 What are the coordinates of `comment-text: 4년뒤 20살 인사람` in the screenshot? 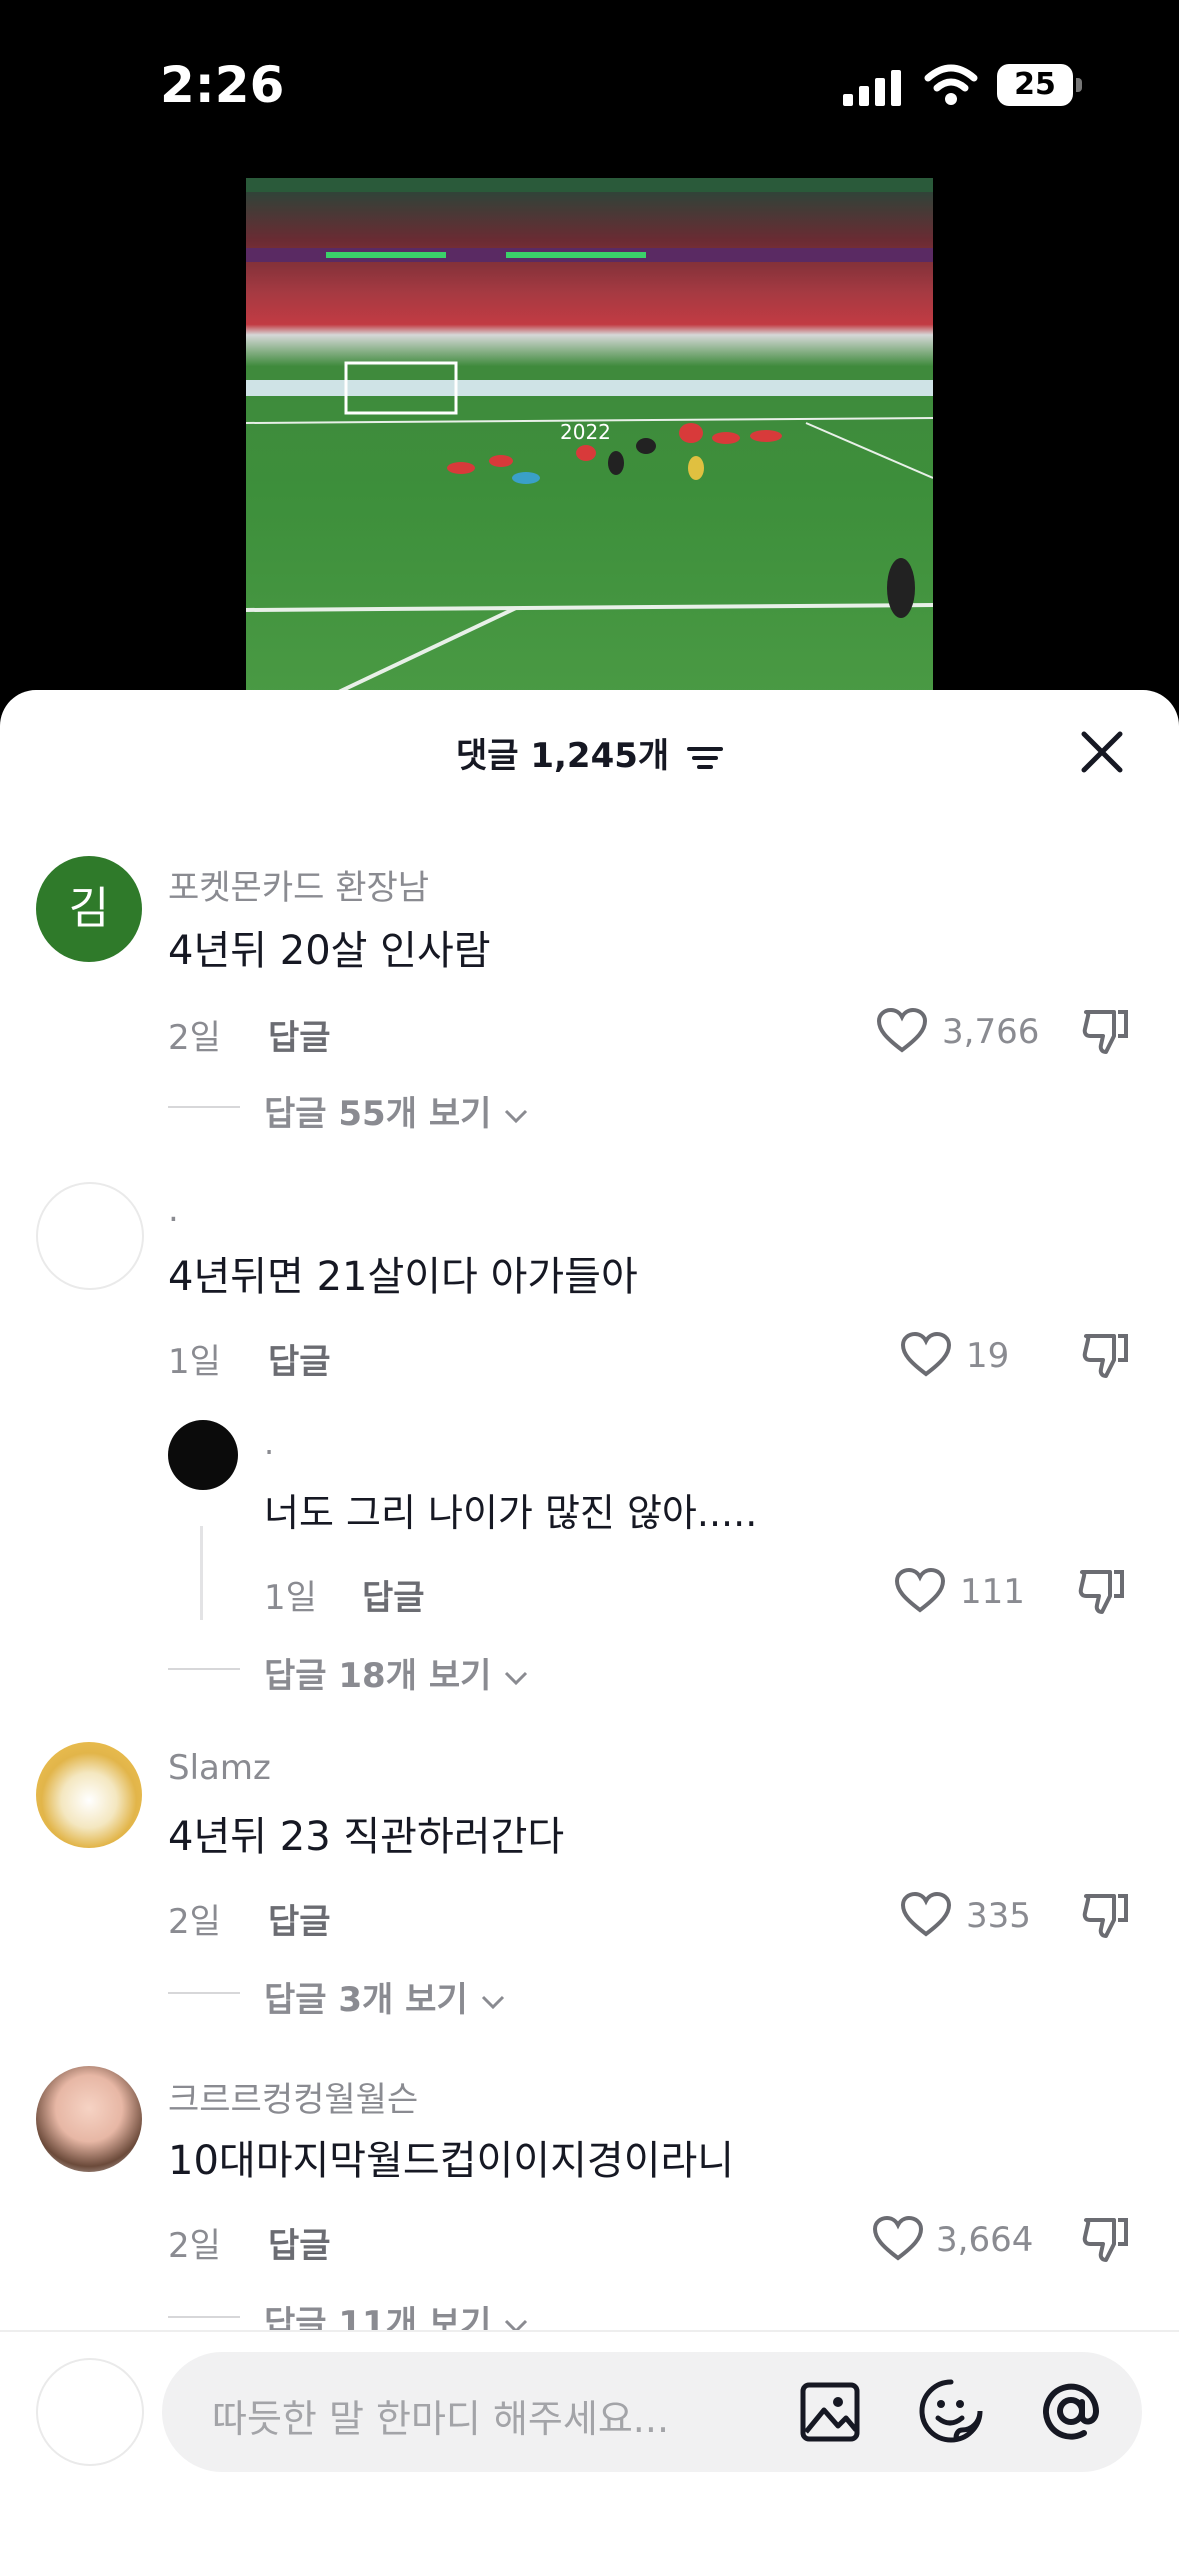 It's located at (329, 951).